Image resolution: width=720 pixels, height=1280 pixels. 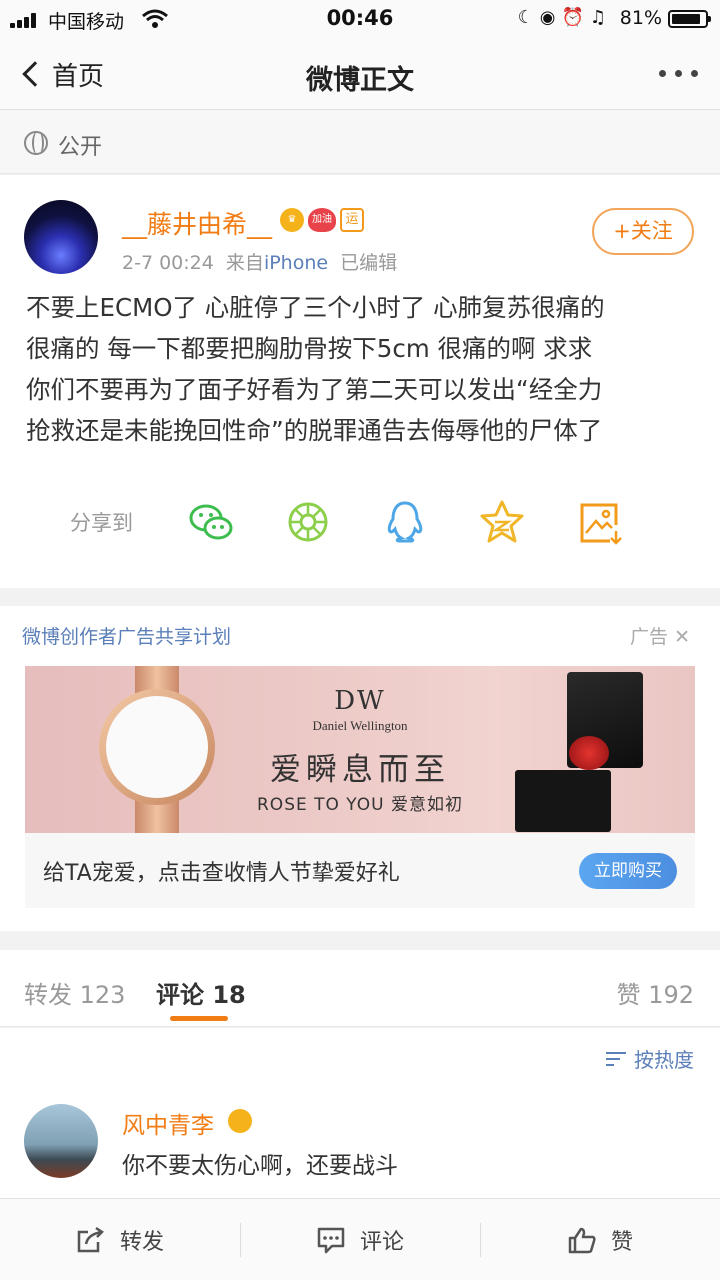 I want to click on globe-icon, so click(x=36, y=143).